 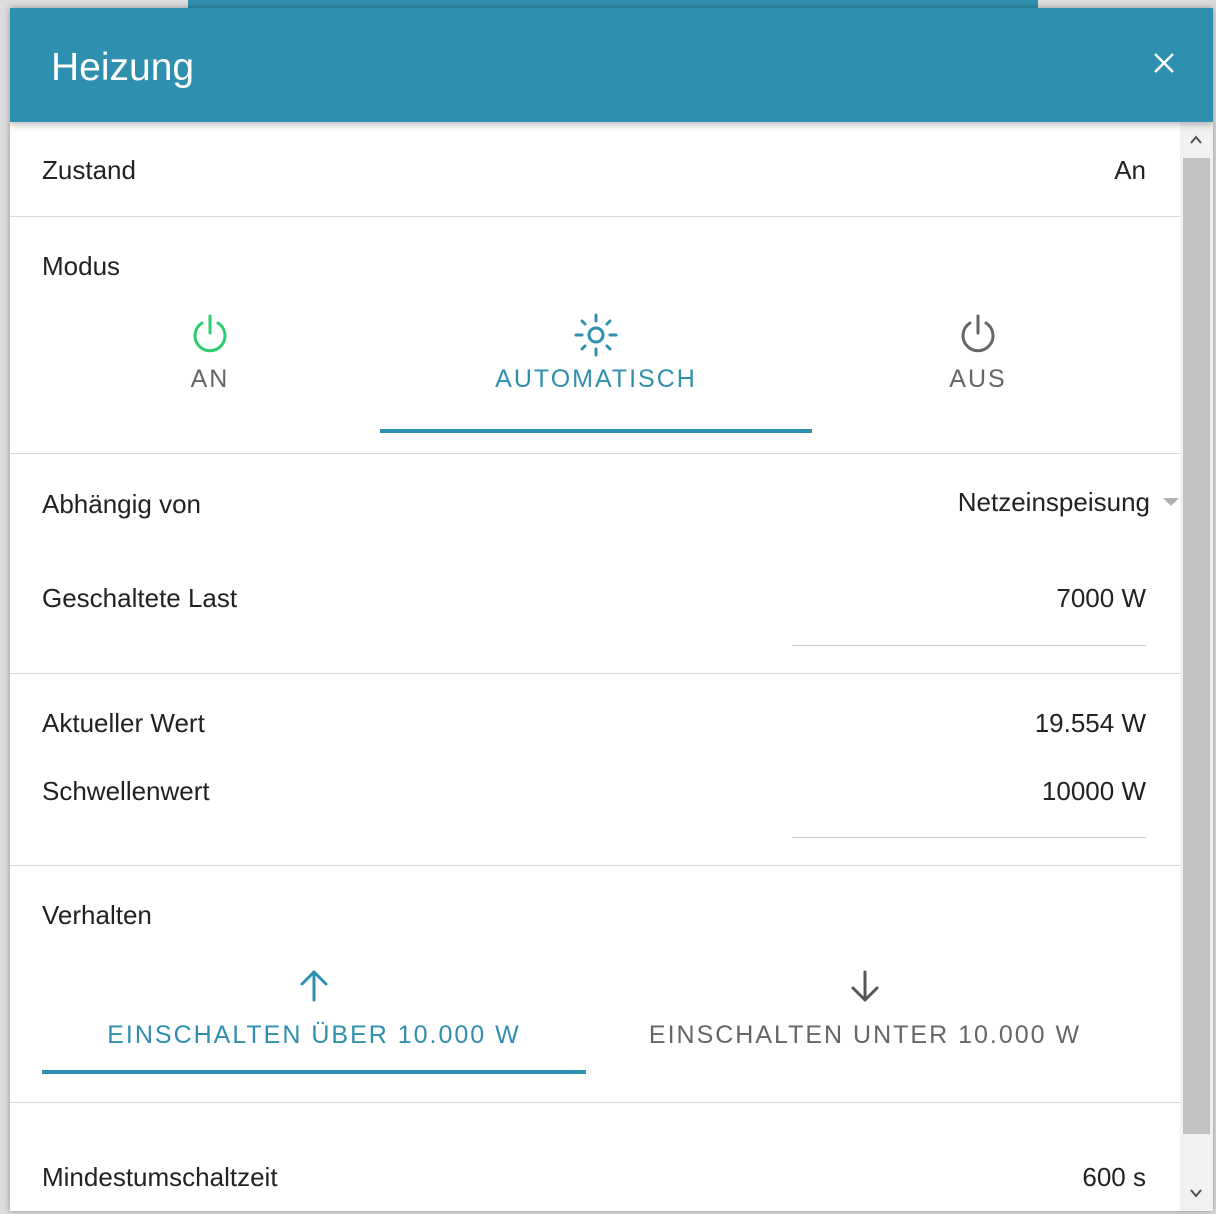 I want to click on arrow-down-icon, so click(x=865, y=986).